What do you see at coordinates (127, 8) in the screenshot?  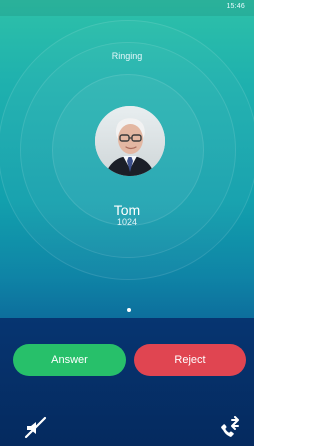 I see `status-bar: 15:46` at bounding box center [127, 8].